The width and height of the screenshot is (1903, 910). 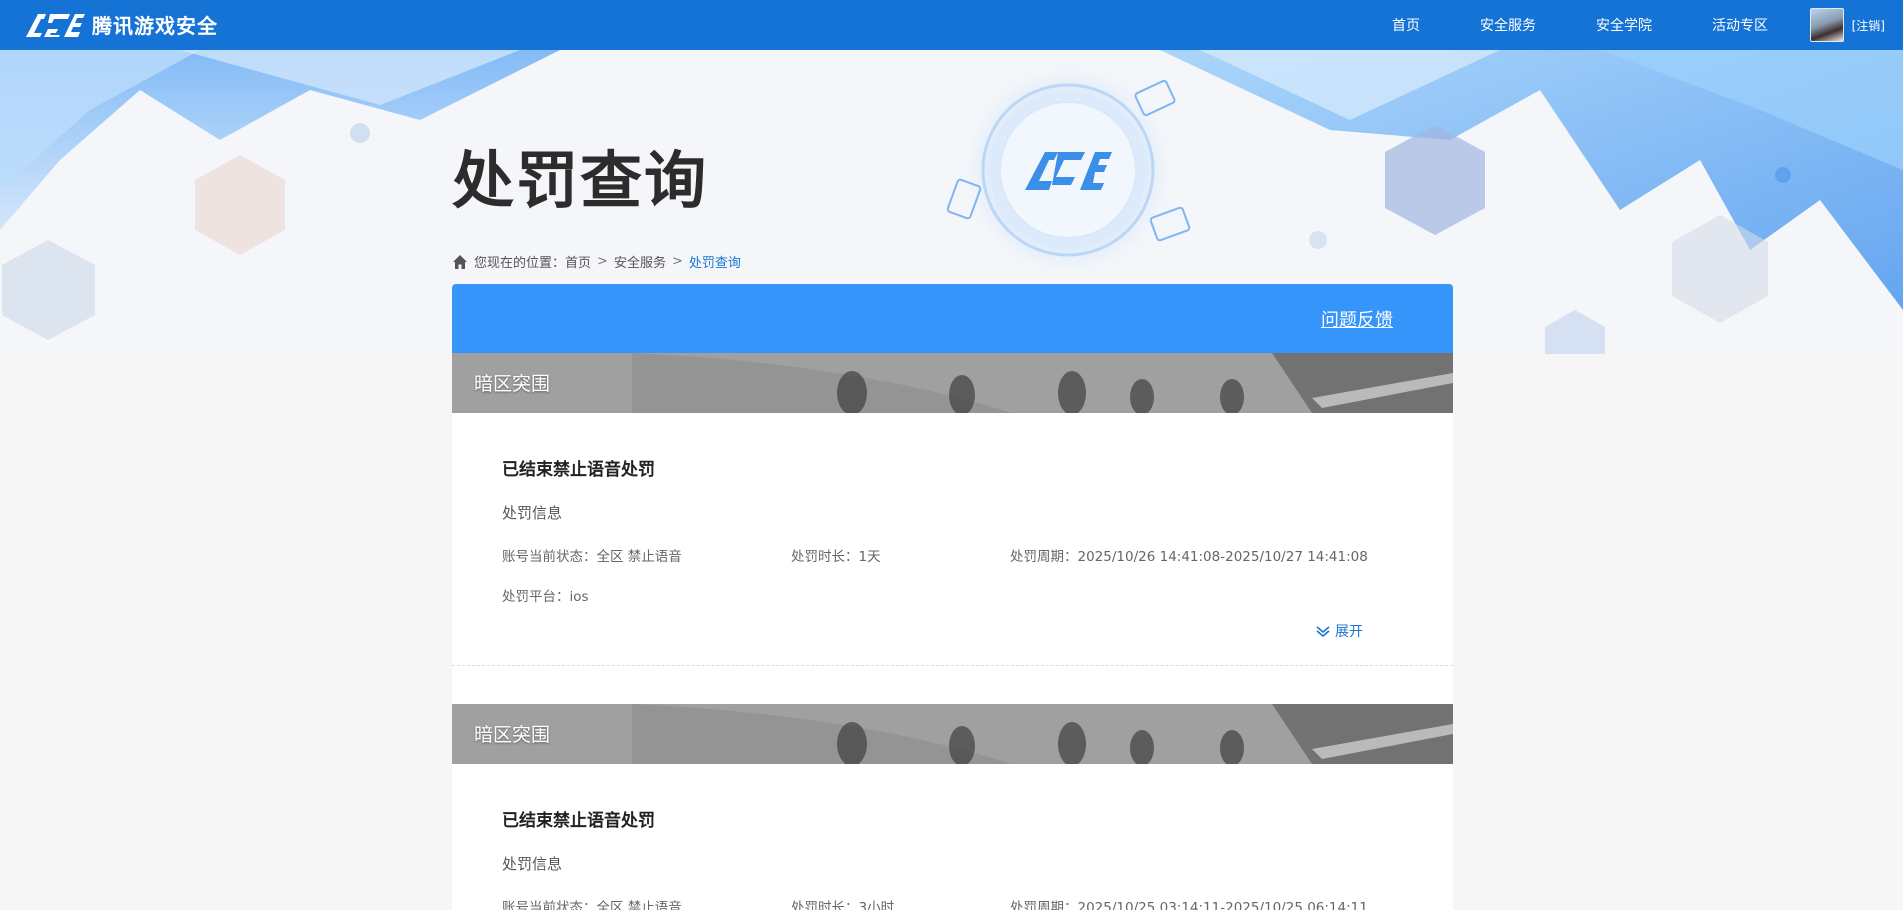 I want to click on brand: 腾讯游戏安全, so click(x=121, y=24).